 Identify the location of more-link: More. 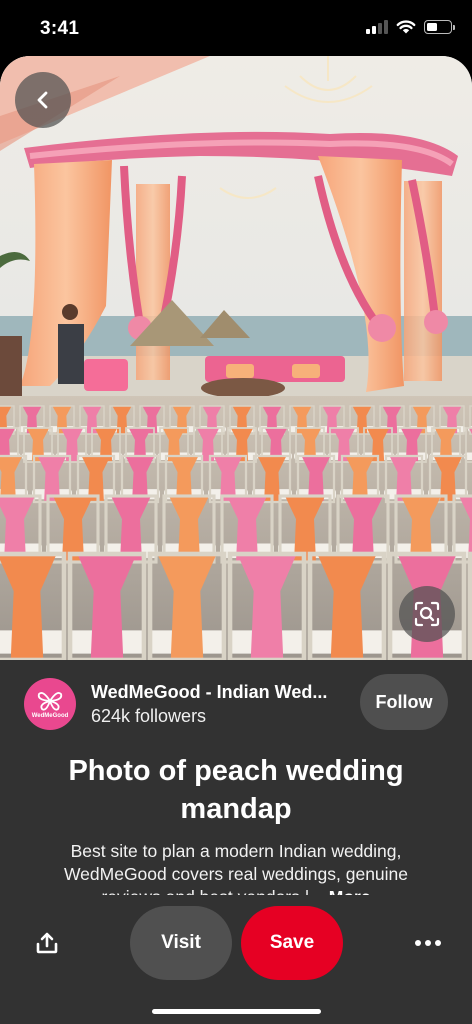
(350, 891).